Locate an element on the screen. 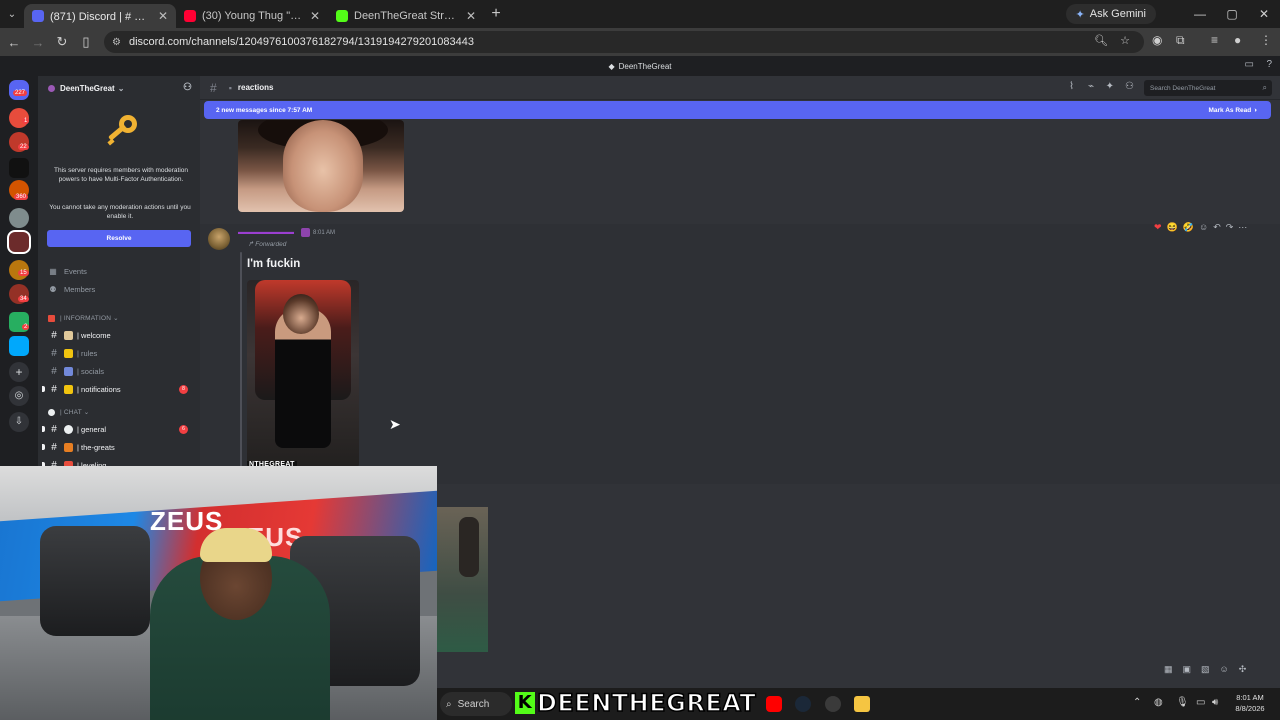 Image resolution: width=1280 pixels, height=720 pixels. apps-icon: ✣ is located at coordinates (1243, 669).